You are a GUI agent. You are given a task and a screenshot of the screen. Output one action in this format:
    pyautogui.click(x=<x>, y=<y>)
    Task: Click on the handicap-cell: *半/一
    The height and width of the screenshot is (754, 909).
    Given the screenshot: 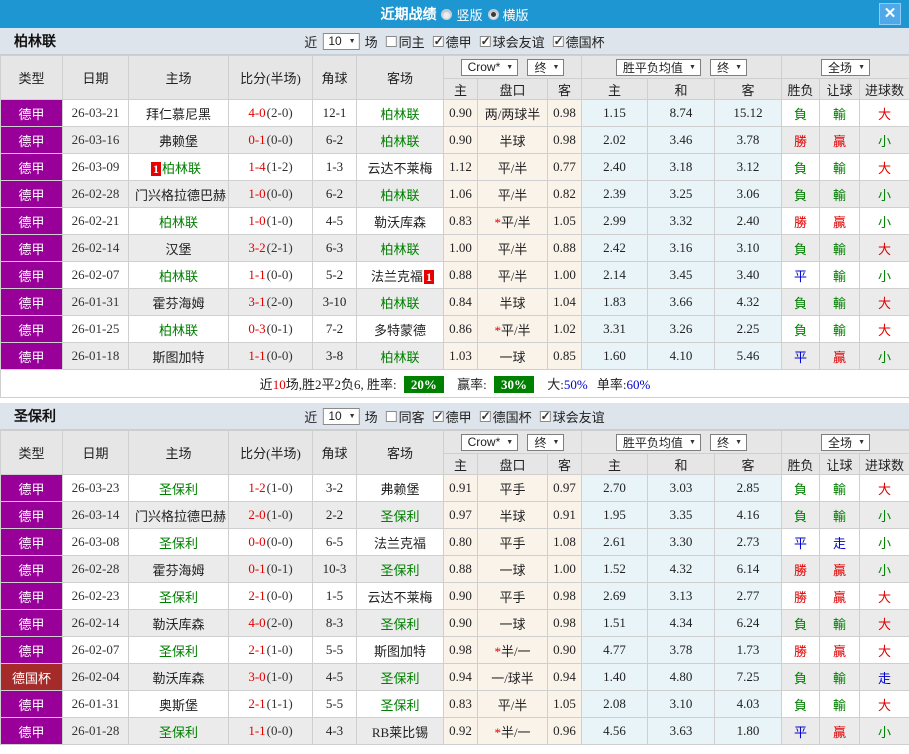 What is the action you would take?
    pyautogui.click(x=512, y=731)
    